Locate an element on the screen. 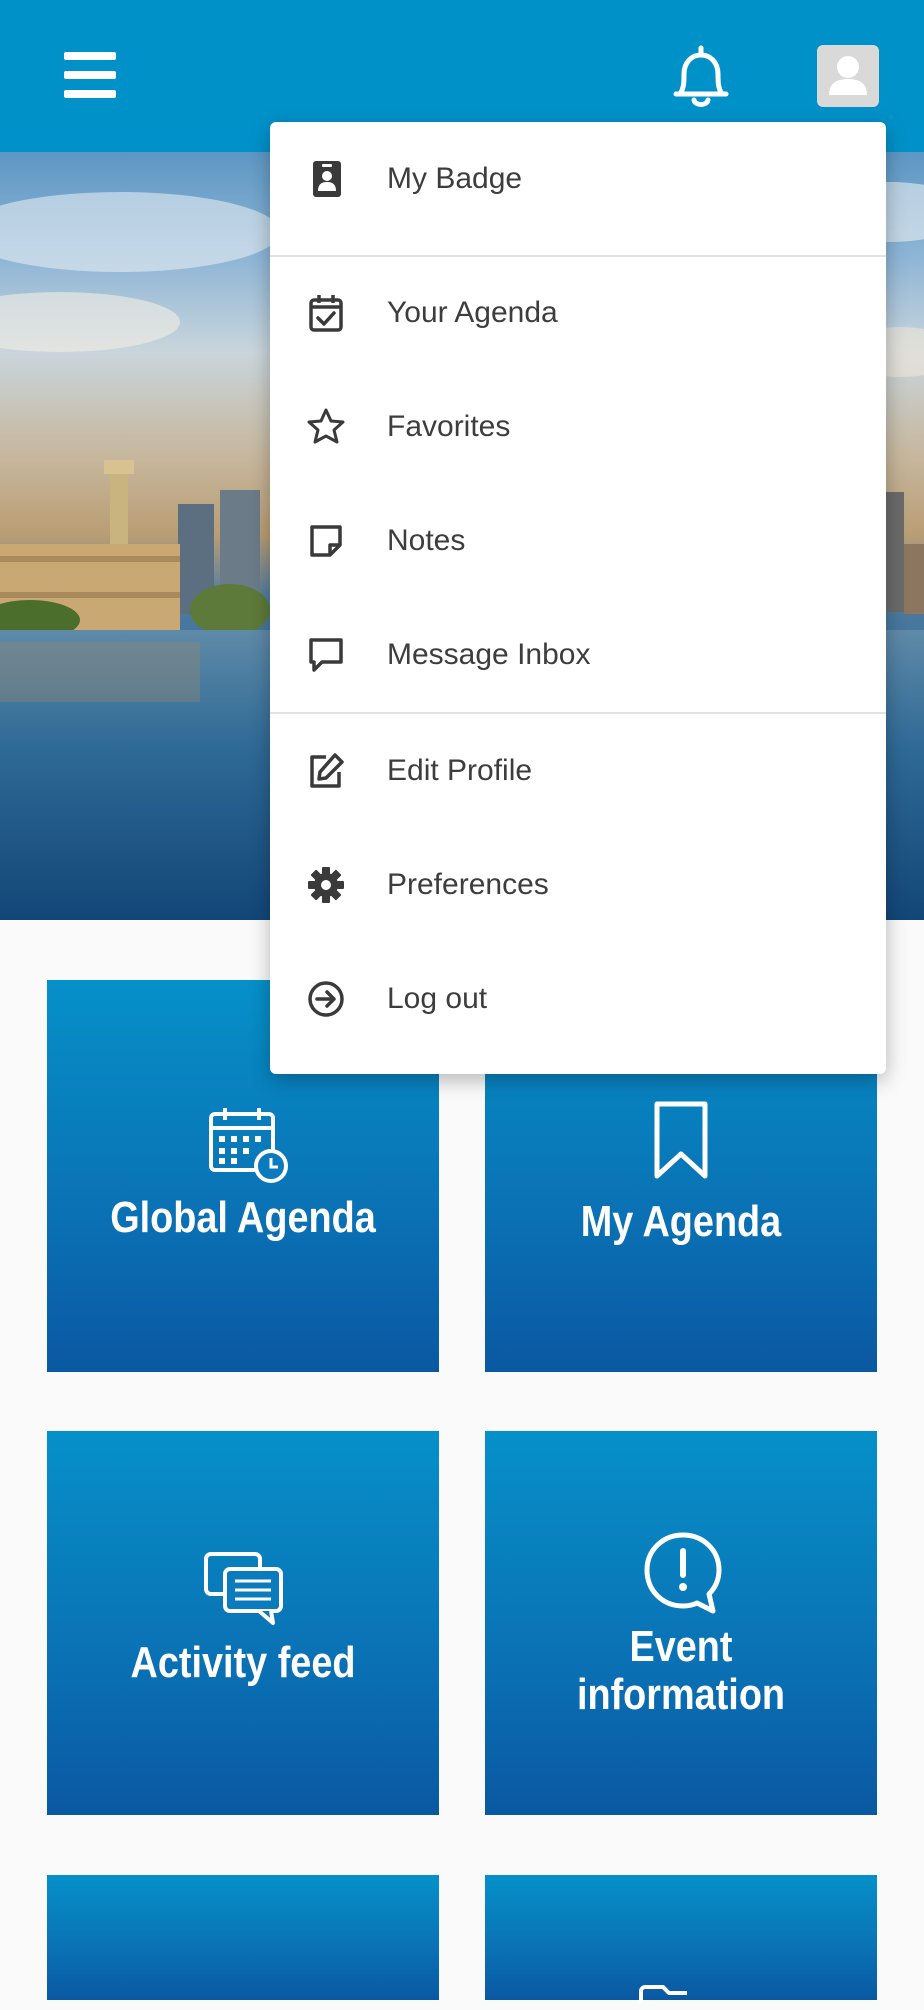 Image resolution: width=924 pixels, height=2010 pixels. tile-partial-left is located at coordinates (243, 1937).